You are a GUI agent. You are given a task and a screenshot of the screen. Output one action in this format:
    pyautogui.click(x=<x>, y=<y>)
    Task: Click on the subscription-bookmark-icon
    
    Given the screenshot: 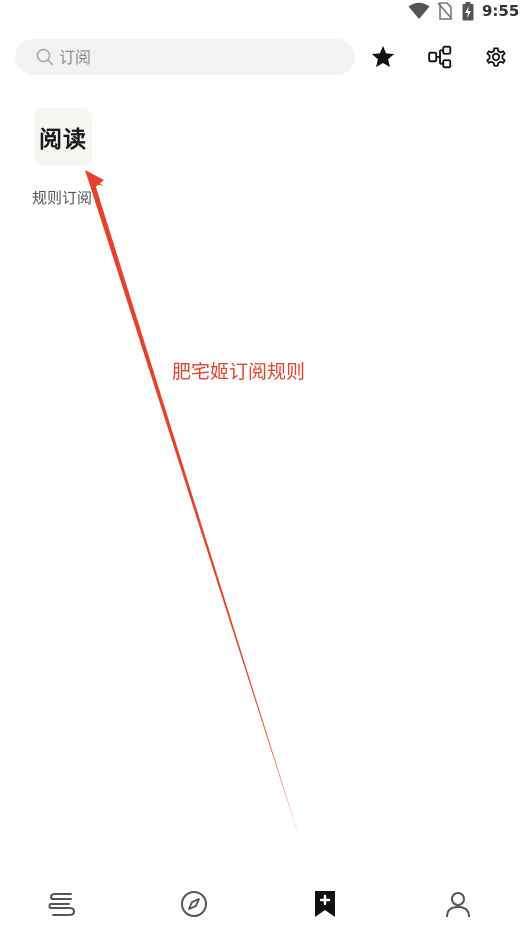 What is the action you would take?
    pyautogui.click(x=325, y=904)
    